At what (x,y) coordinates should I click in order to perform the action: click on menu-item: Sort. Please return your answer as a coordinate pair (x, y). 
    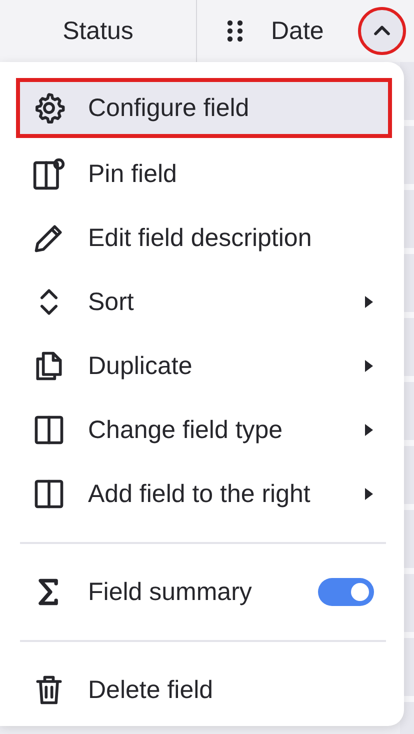
    Looking at the image, I should click on (204, 302).